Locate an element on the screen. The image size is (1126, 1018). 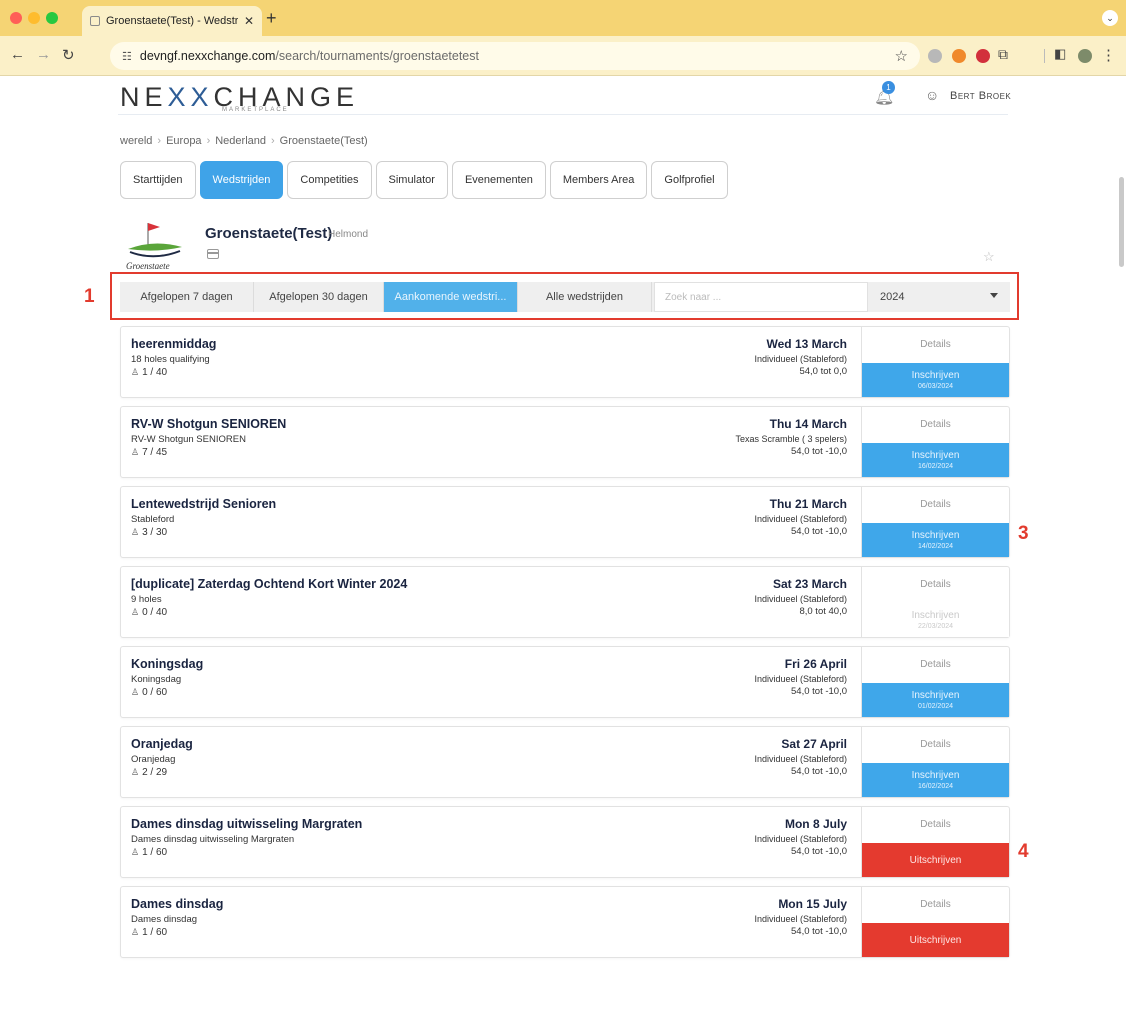
bookmark-star-icon: ☆ is located at coordinates (901, 56).